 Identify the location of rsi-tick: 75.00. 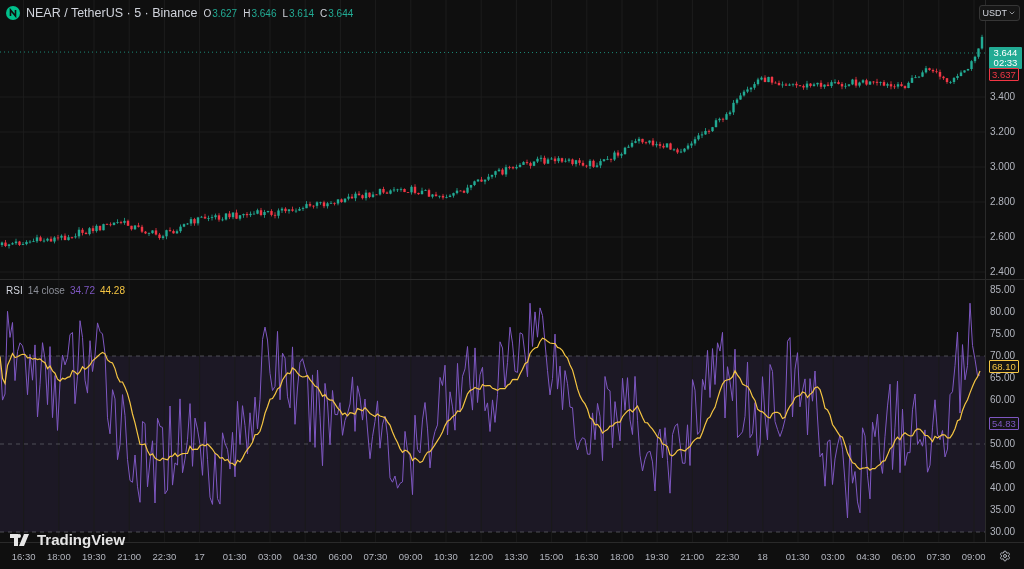
(1003, 334).